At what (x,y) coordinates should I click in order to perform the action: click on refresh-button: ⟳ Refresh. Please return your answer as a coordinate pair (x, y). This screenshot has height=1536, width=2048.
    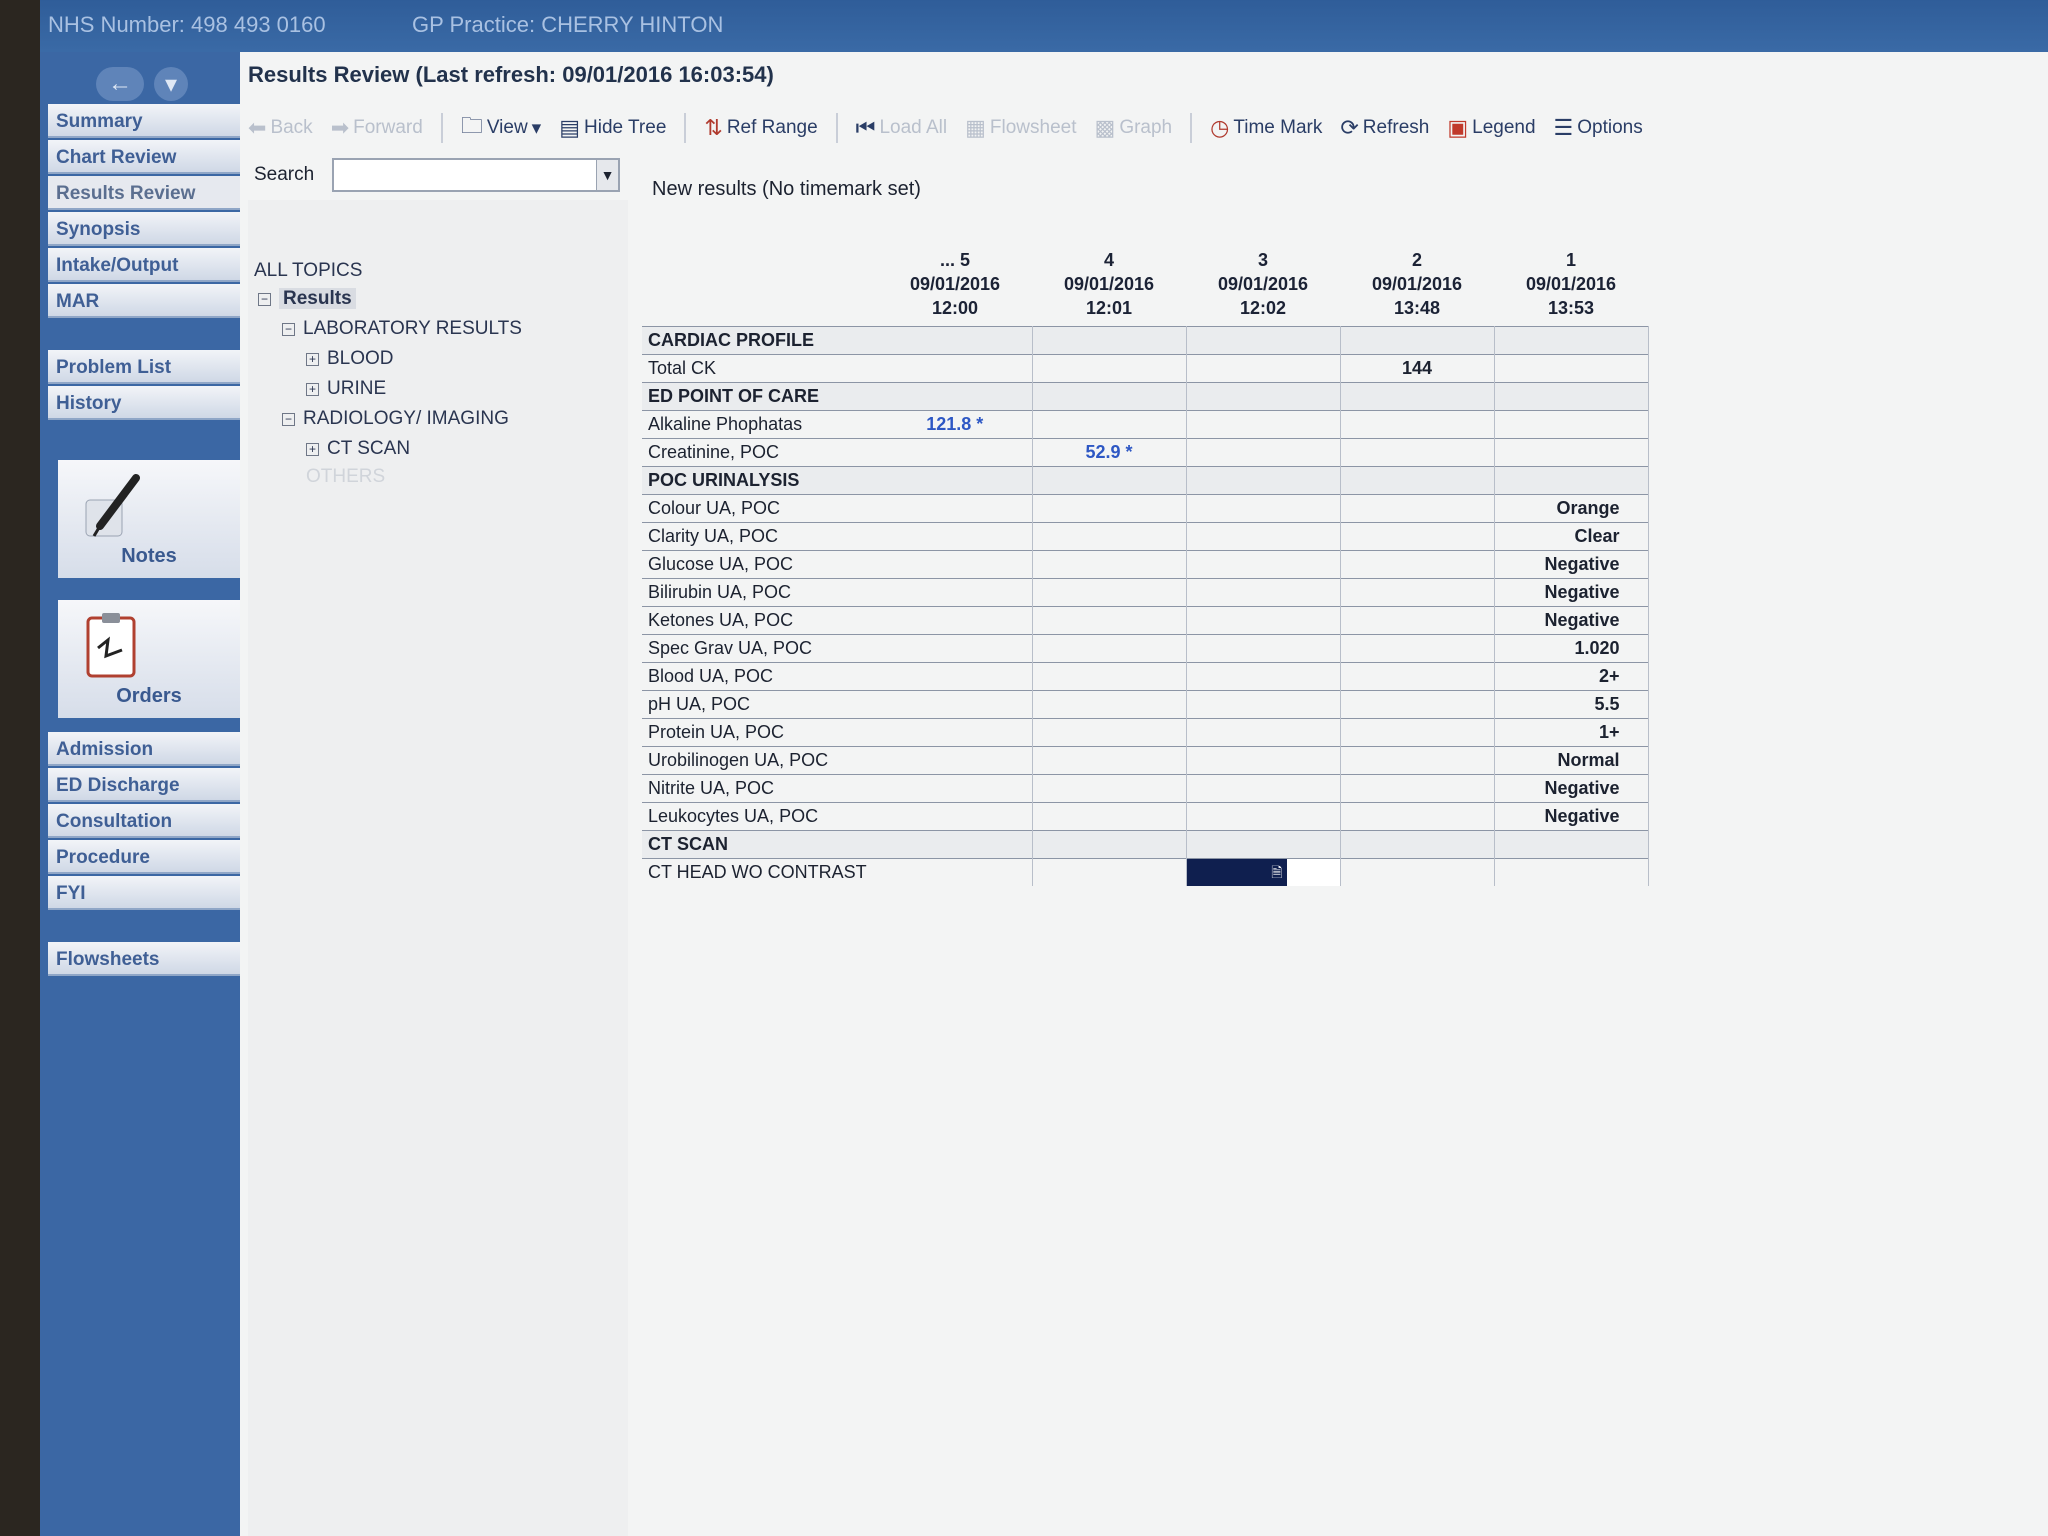
    Looking at the image, I should click on (1384, 128).